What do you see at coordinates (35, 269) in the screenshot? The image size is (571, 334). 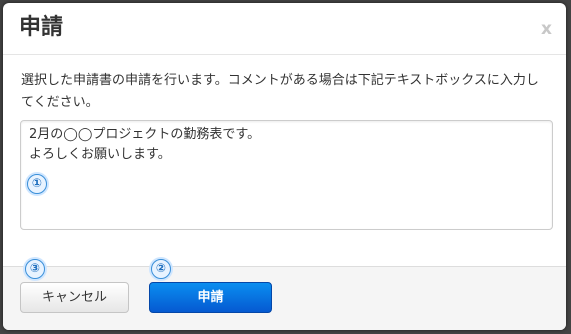 I see `annotation-marker-3: ③` at bounding box center [35, 269].